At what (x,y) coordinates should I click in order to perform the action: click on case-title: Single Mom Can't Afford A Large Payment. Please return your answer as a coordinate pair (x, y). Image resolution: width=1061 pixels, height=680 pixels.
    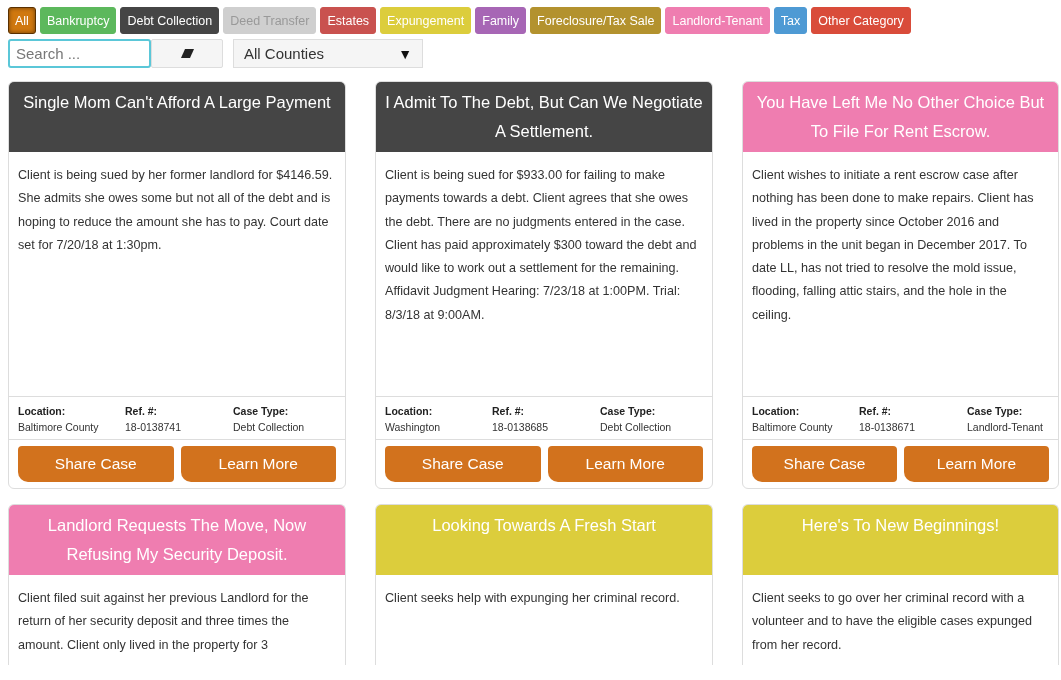
    Looking at the image, I should click on (177, 117).